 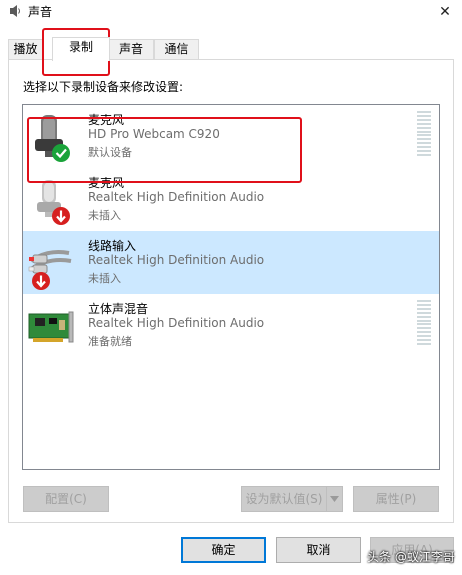 What do you see at coordinates (318, 550) in the screenshot?
I see `cancel-button: 取消` at bounding box center [318, 550].